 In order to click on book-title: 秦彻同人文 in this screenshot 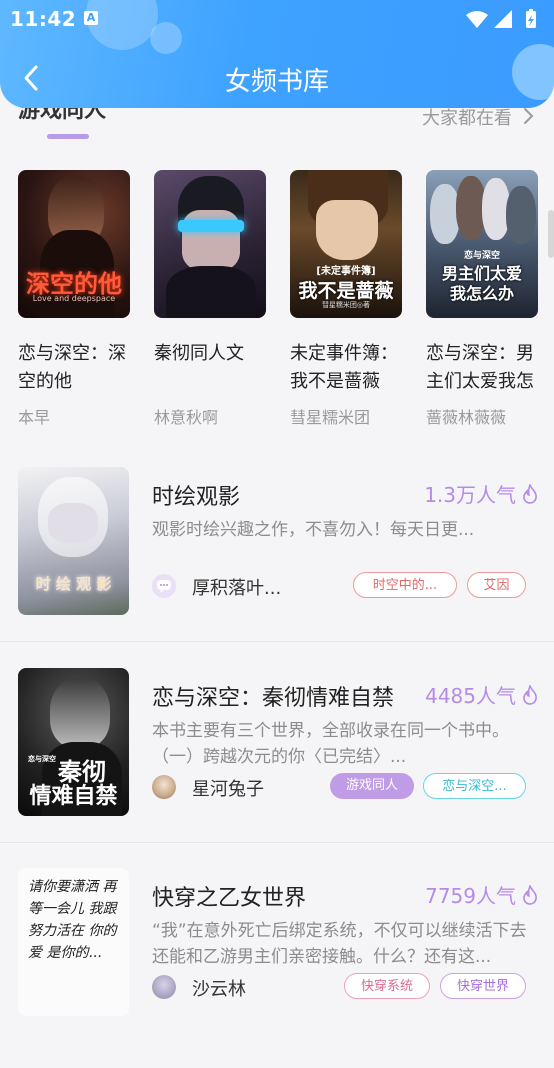, I will do `click(199, 353)`.